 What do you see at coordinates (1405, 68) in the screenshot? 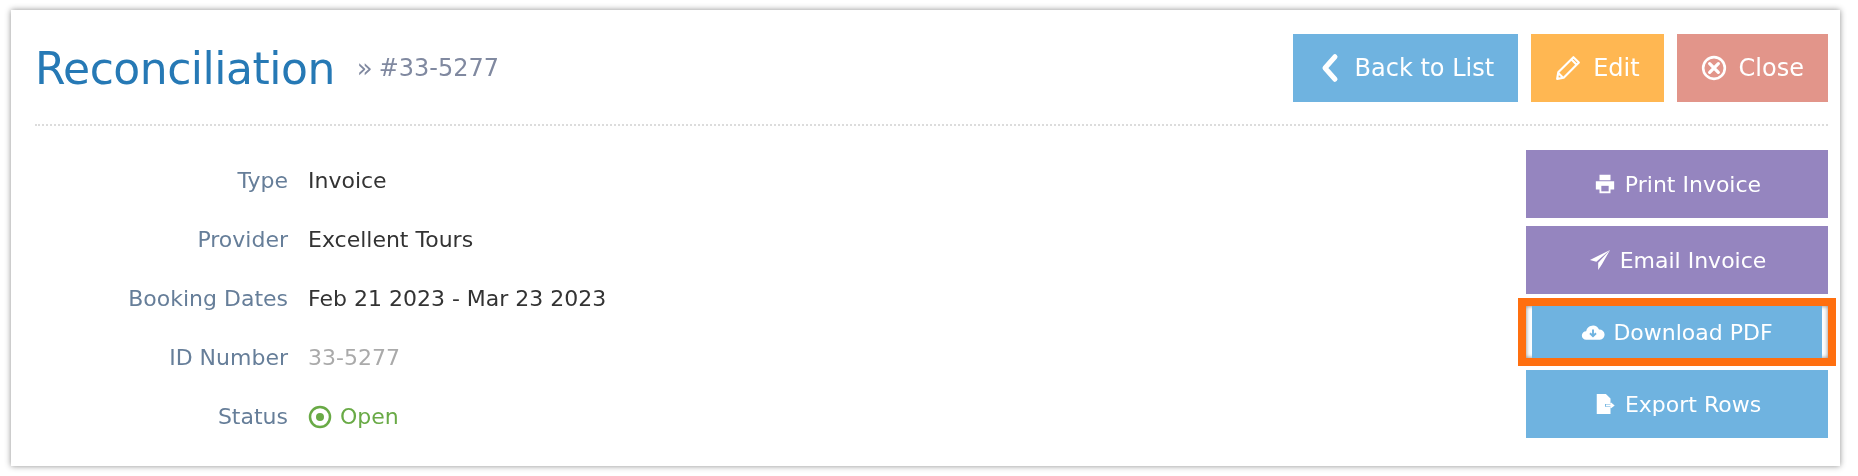
I see `back-button: Back to List` at bounding box center [1405, 68].